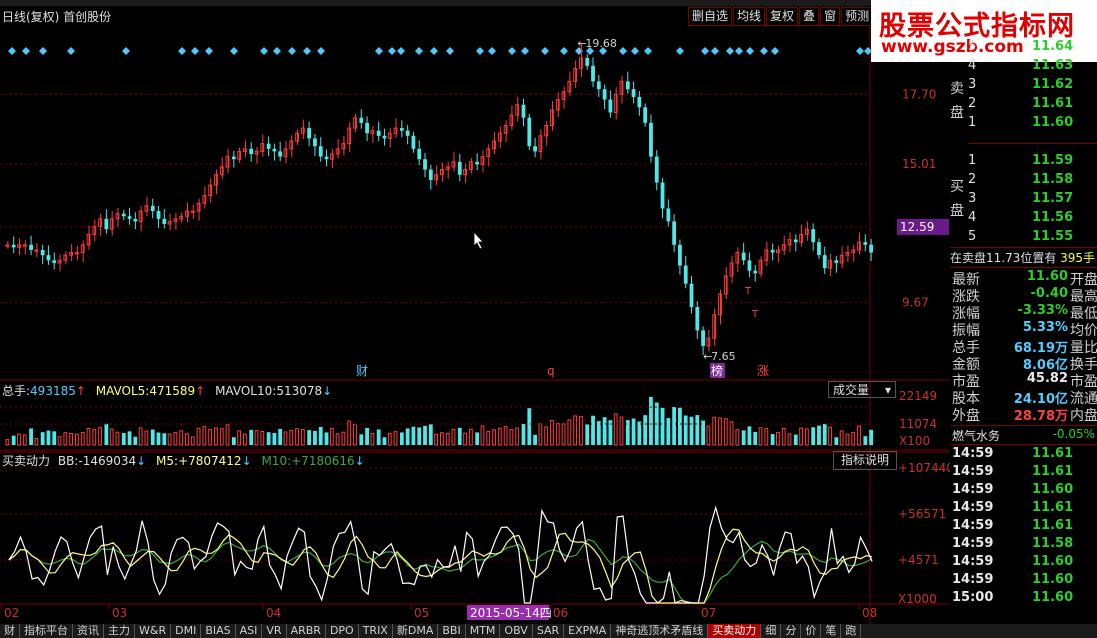  Describe the element at coordinates (973, 597) in the screenshot. I see `tick-time: 15:00` at that location.